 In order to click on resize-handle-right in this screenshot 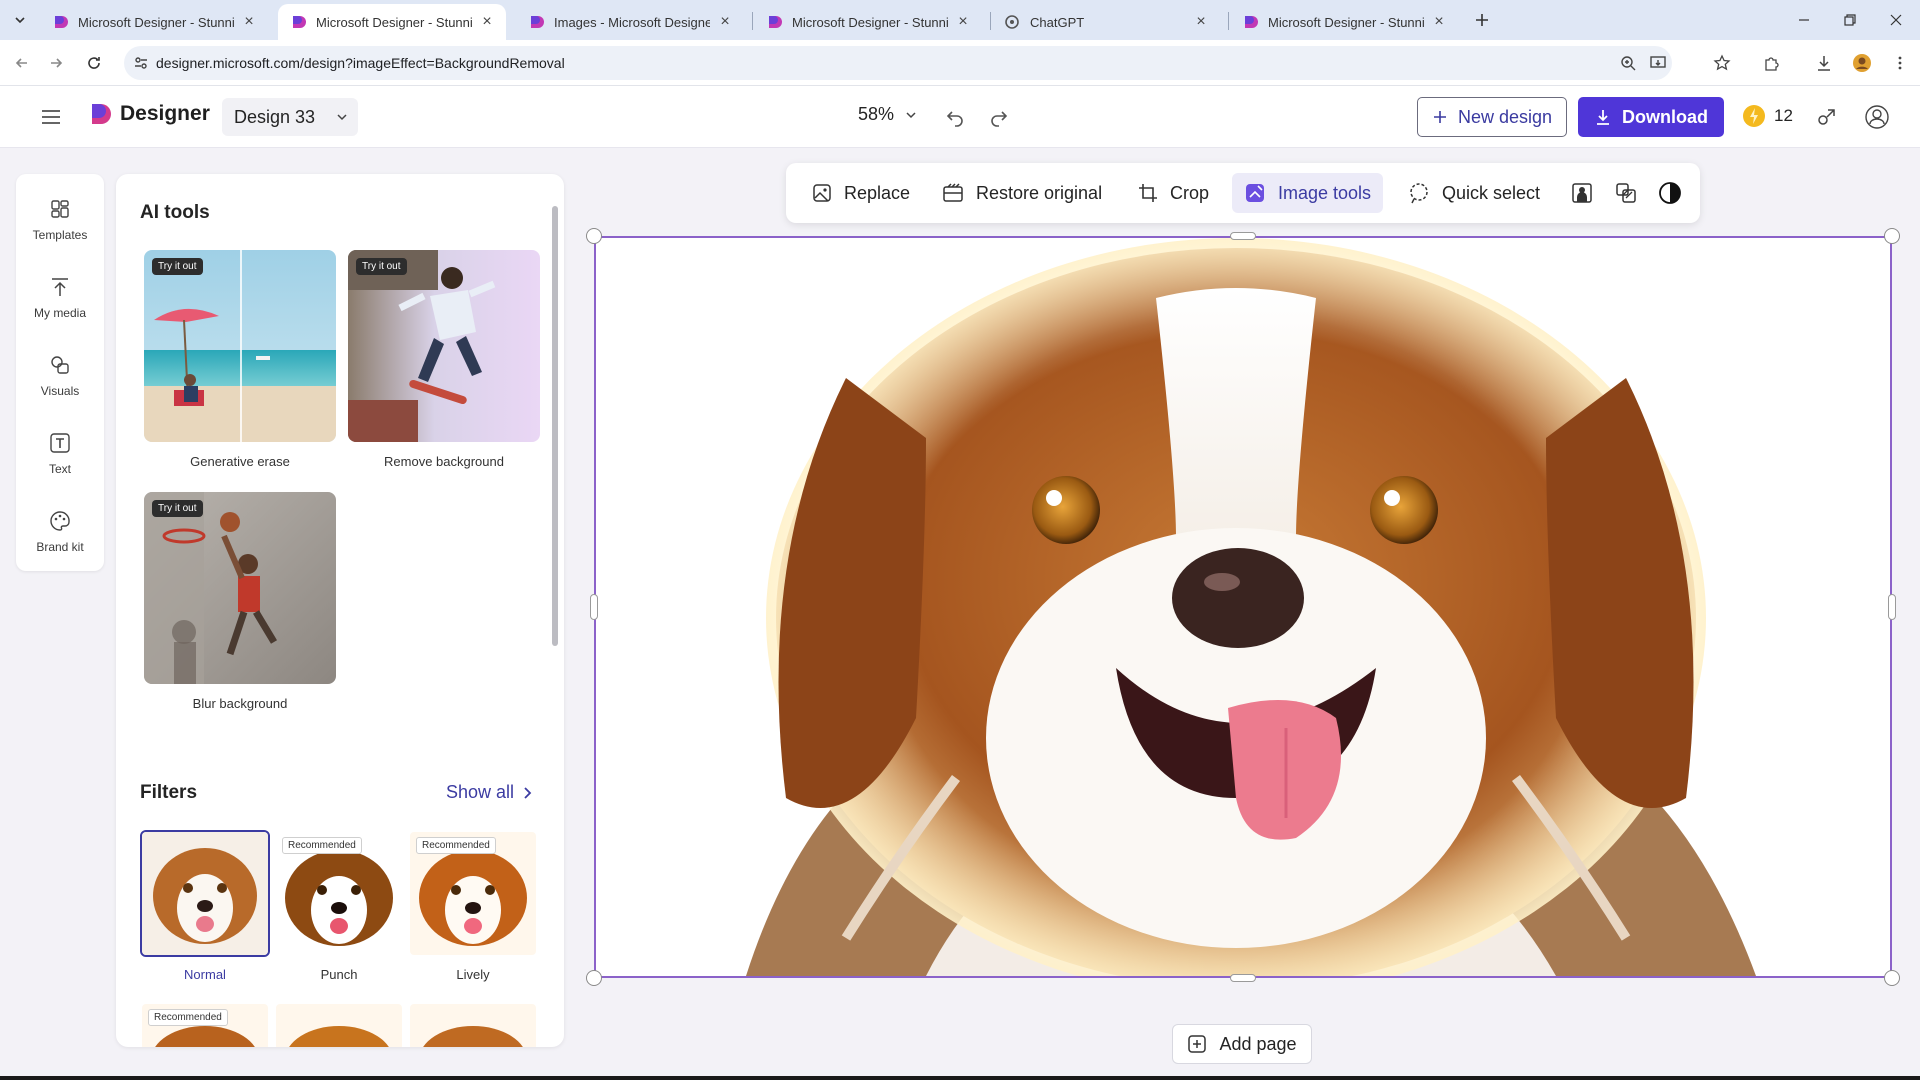, I will do `click(1892, 607)`.